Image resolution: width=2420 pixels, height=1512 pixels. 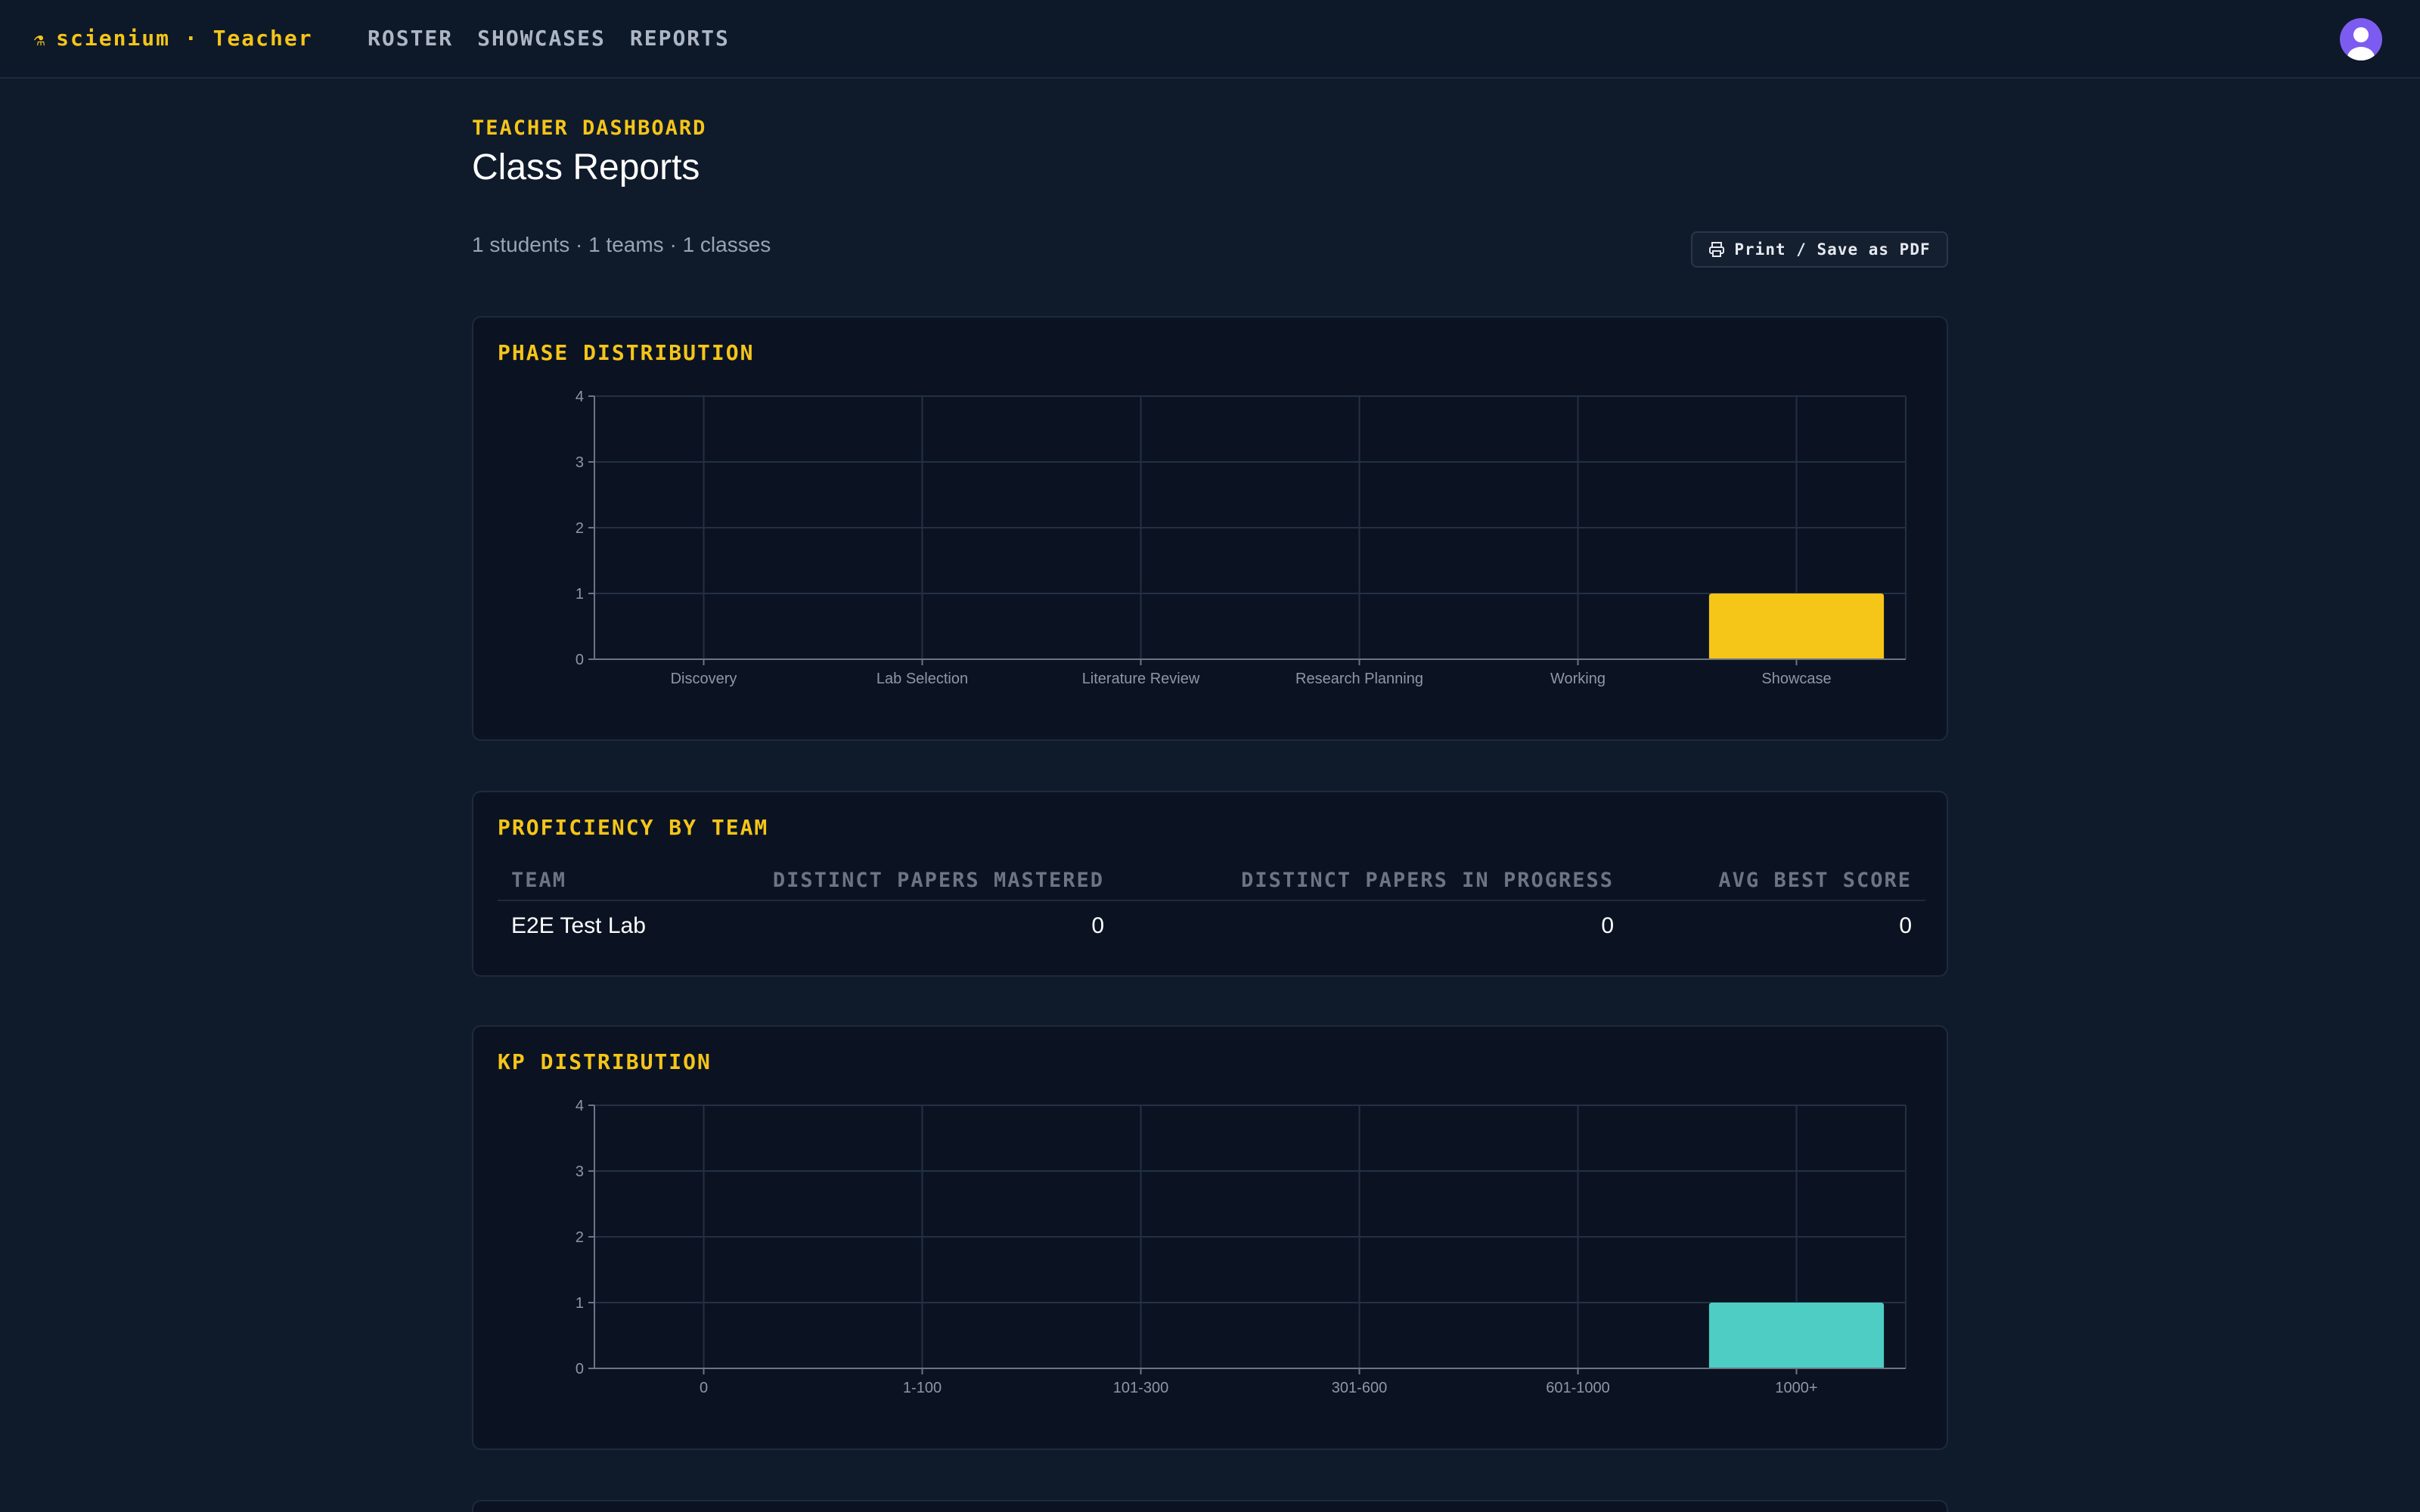 I want to click on kp-ytick-label: 2, so click(x=580, y=1237).